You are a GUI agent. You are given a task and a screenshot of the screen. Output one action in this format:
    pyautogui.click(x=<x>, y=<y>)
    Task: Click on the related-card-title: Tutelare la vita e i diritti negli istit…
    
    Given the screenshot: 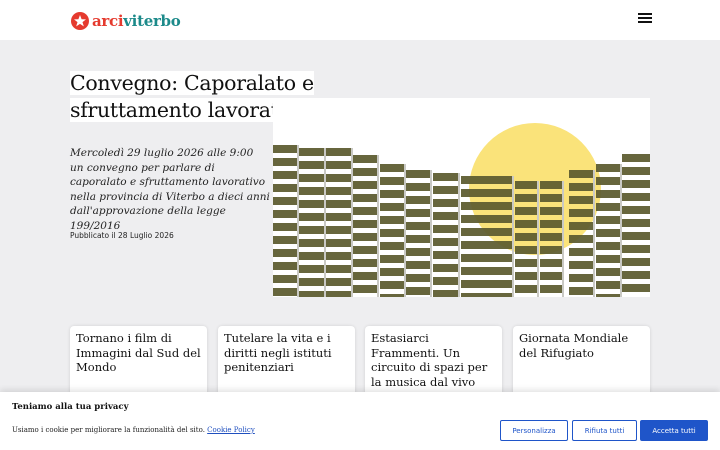 What is the action you would take?
    pyautogui.click(x=287, y=353)
    